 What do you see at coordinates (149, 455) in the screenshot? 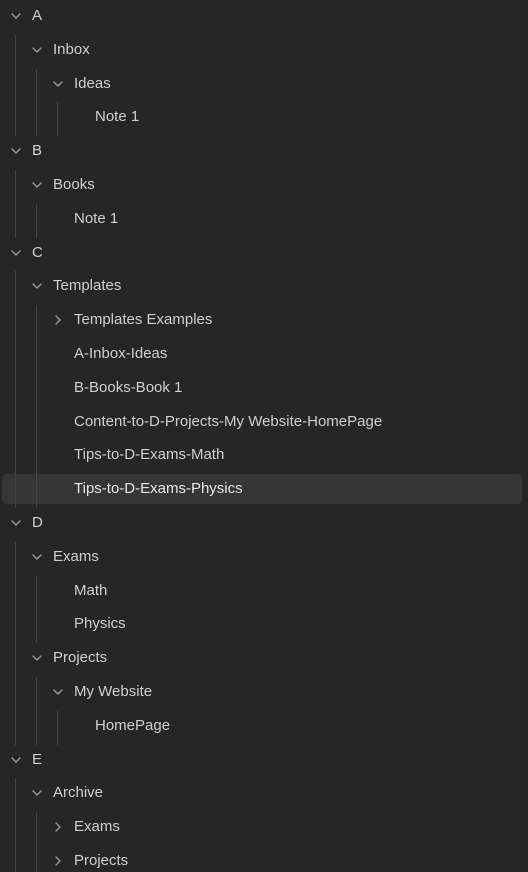
I see `tree-item-label: Tips-to-D-Exams-Math` at bounding box center [149, 455].